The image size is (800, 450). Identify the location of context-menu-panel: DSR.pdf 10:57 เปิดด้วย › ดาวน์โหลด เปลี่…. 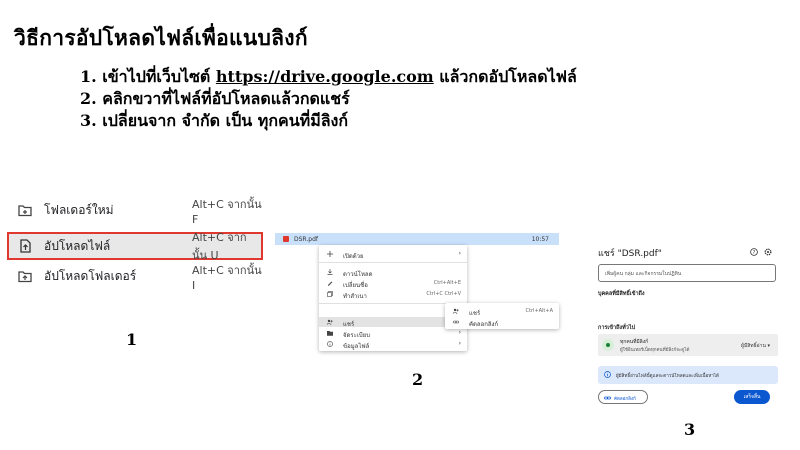
(419, 292).